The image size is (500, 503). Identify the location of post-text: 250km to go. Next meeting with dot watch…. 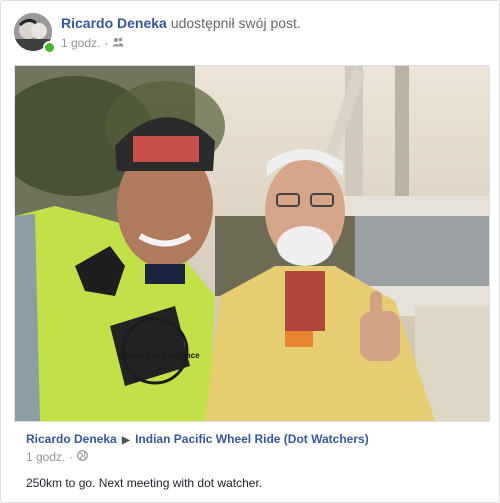
(144, 483).